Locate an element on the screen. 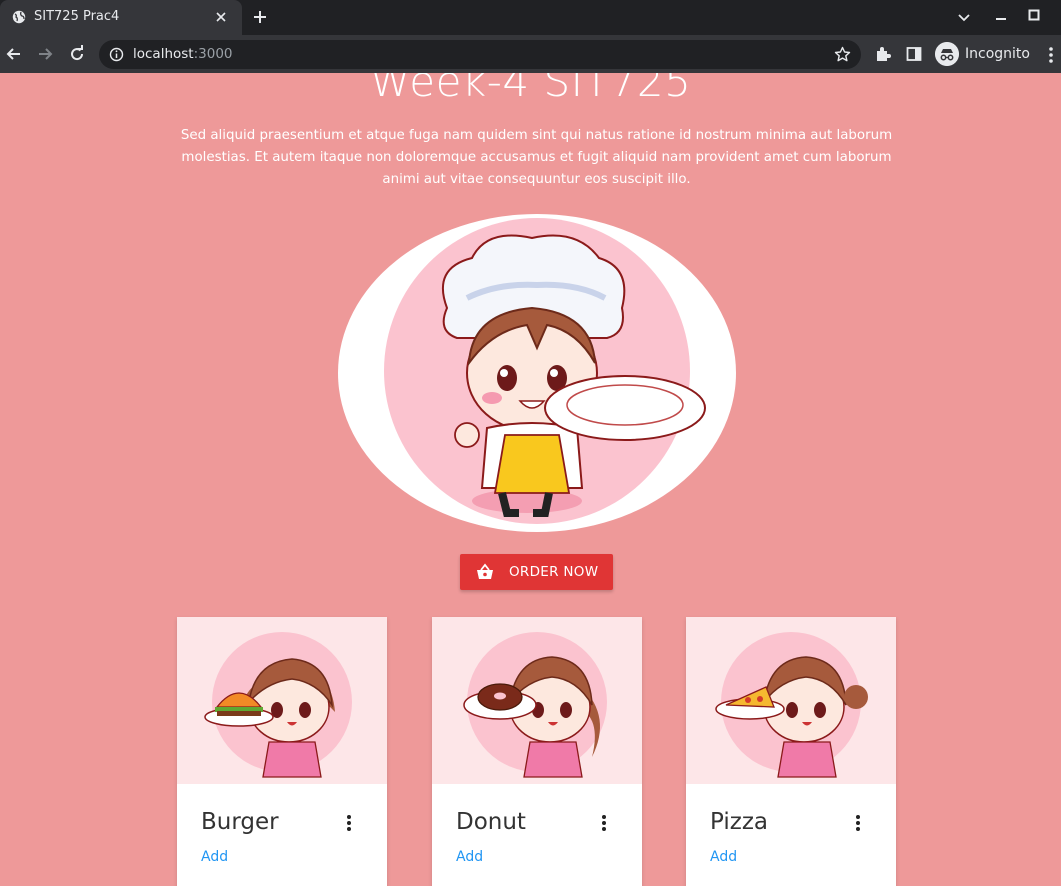 This screenshot has width=1061, height=886. address-bar: localhost:3000 is located at coordinates (480, 54).